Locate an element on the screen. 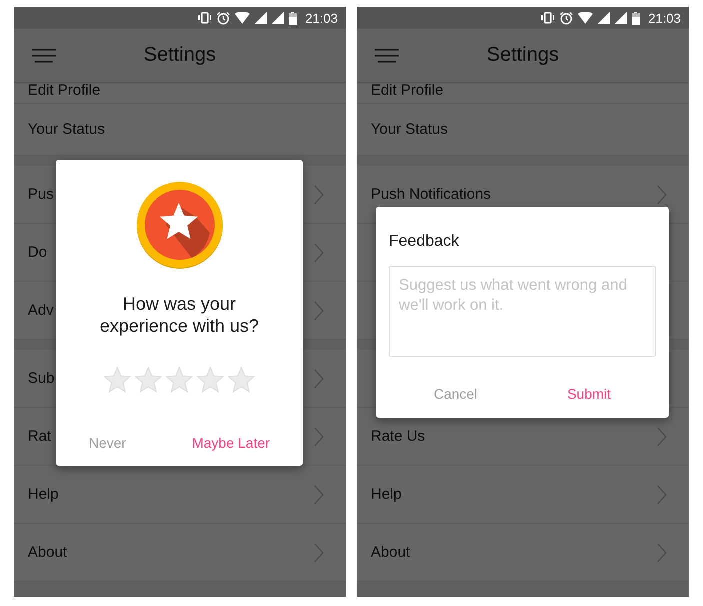 This screenshot has width=703, height=606. row-label: Push Notifications is located at coordinates (431, 194).